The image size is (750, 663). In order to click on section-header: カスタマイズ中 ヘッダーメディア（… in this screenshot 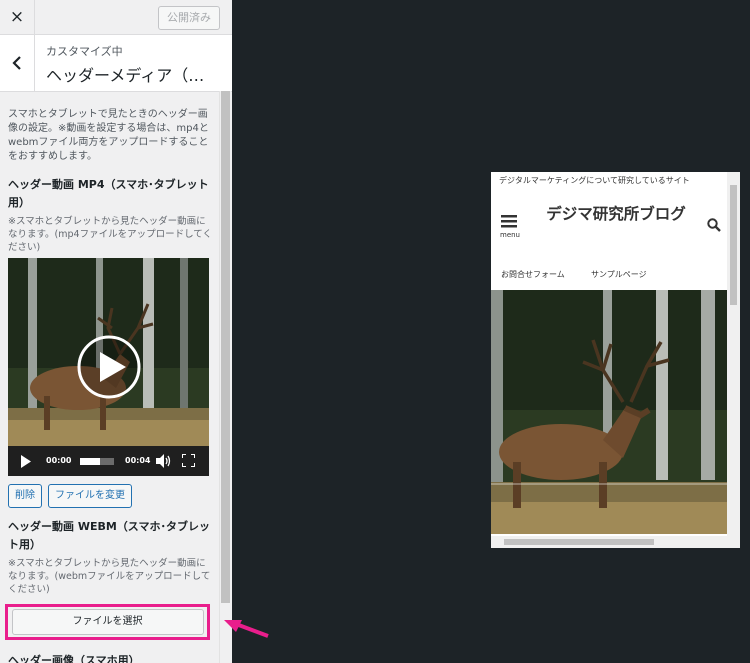, I will do `click(116, 63)`.